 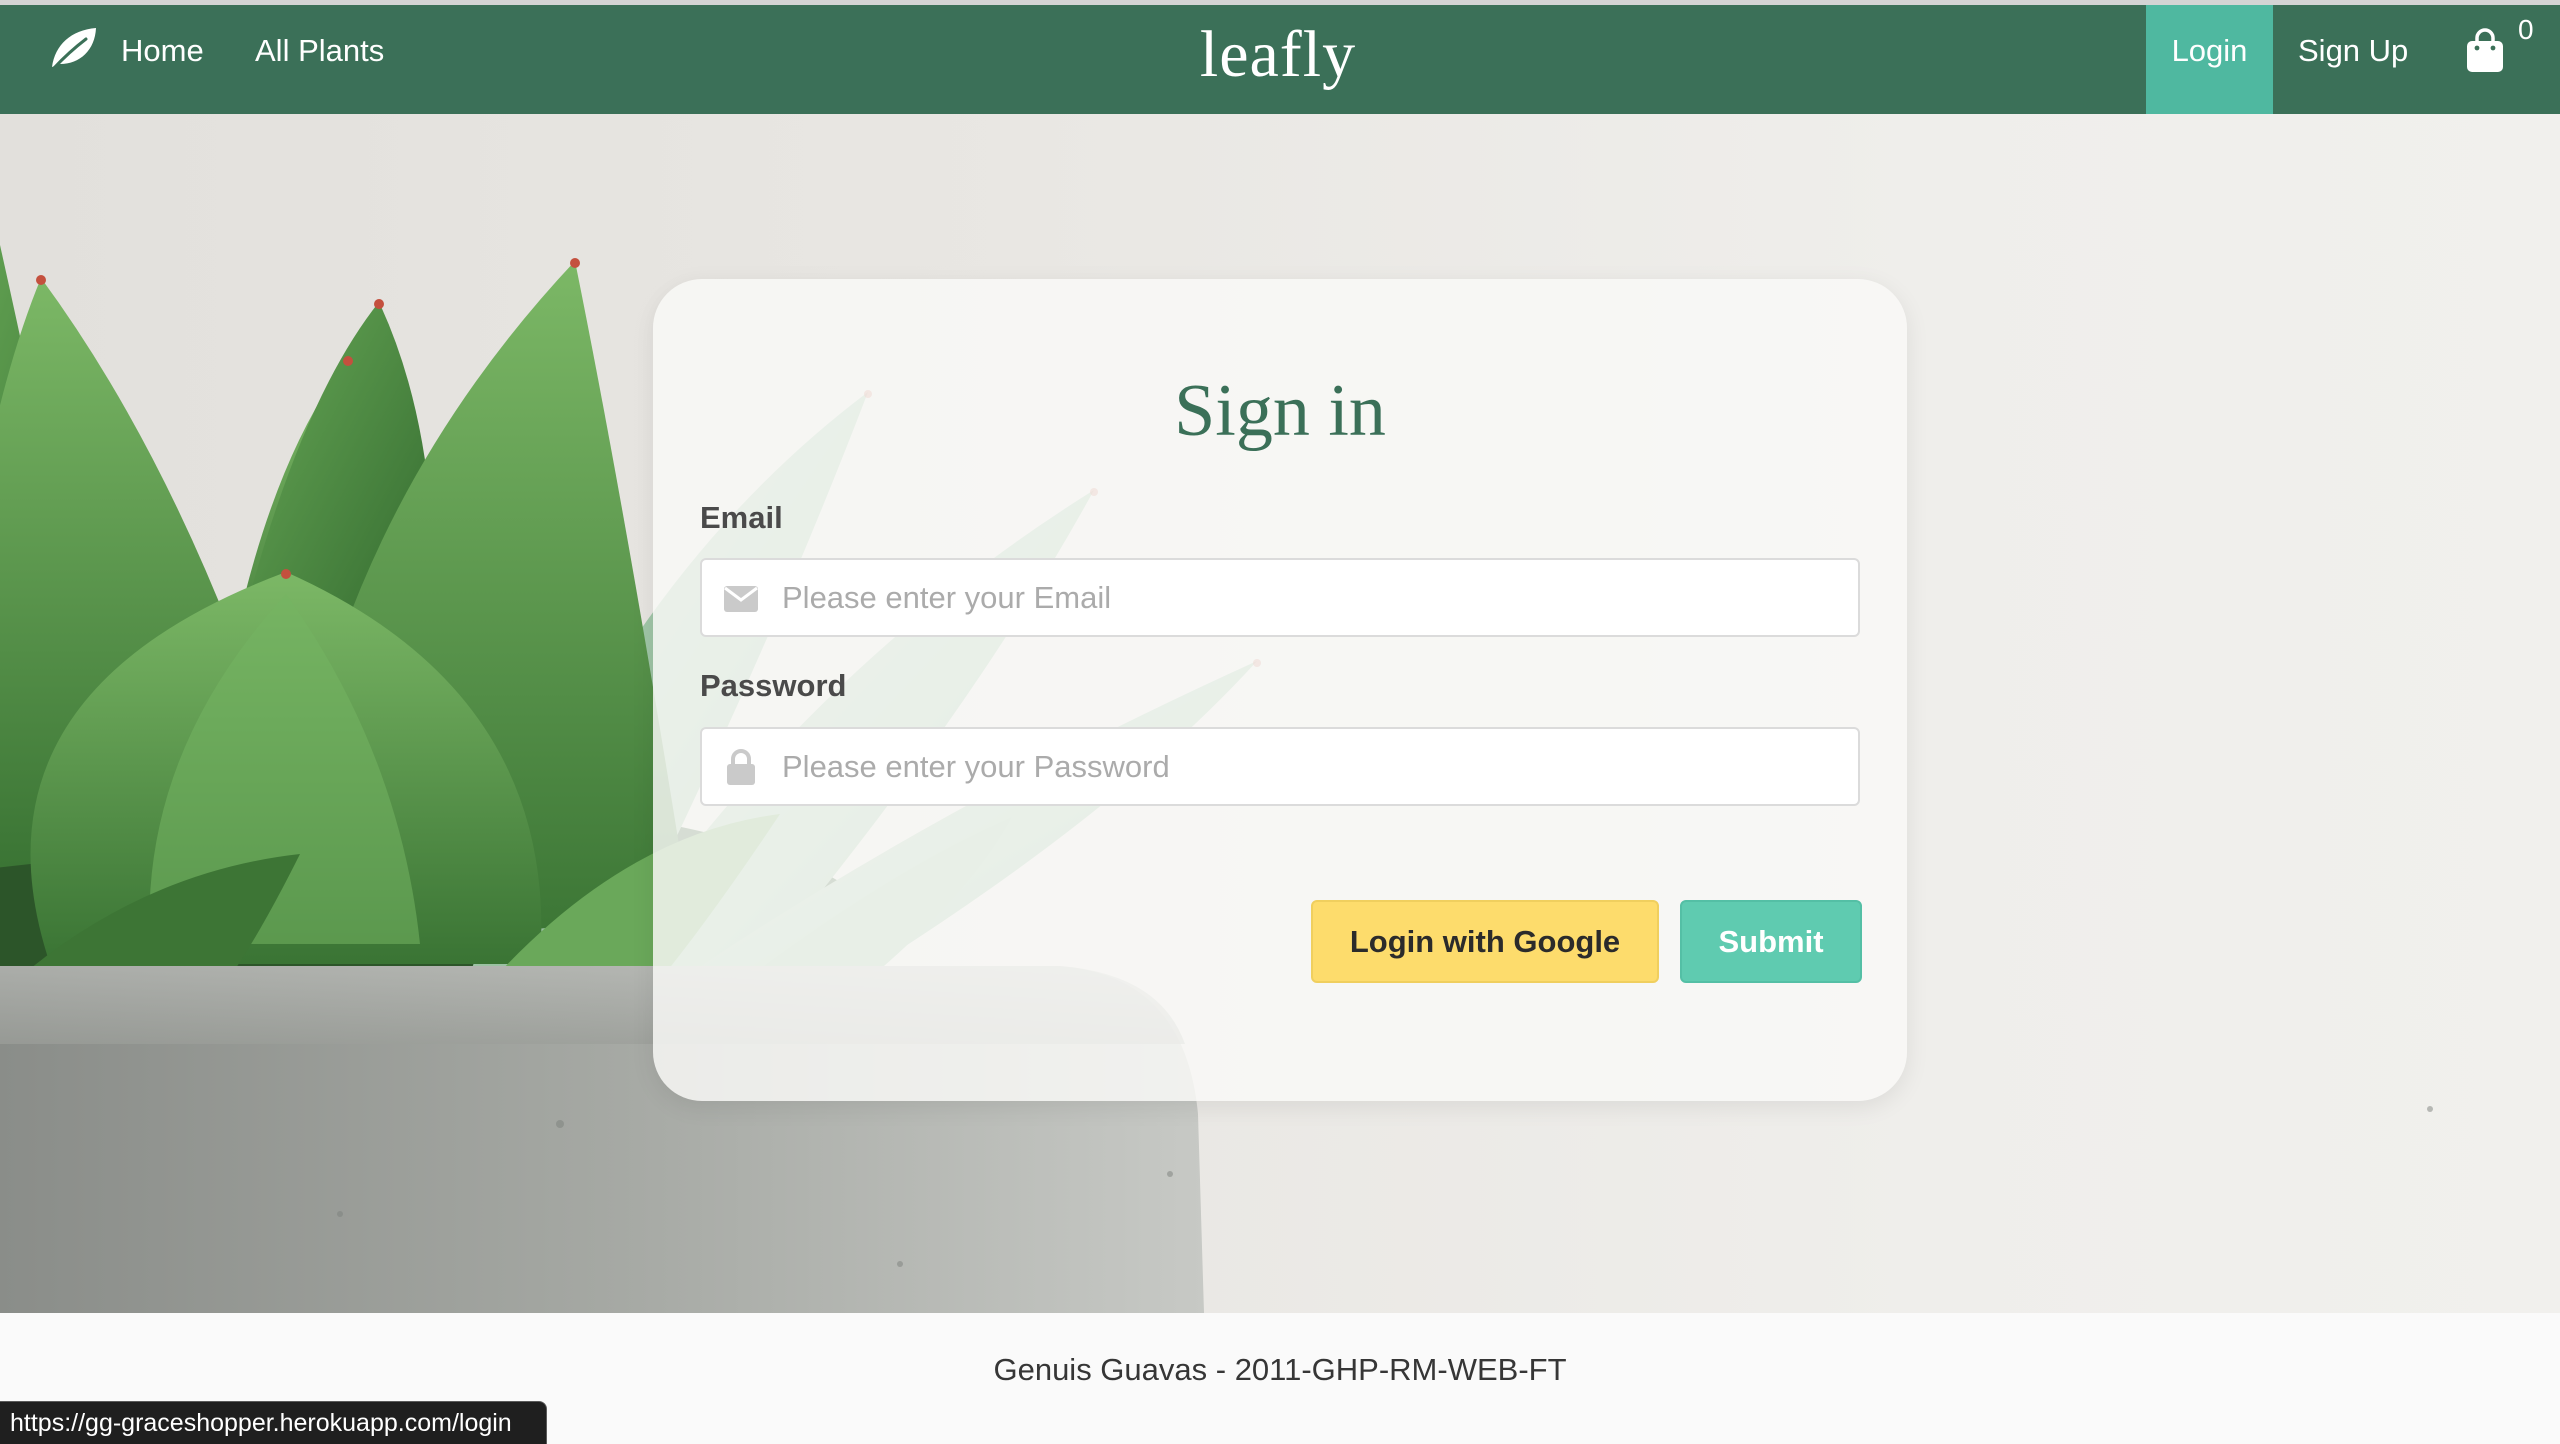 What do you see at coordinates (741, 517) in the screenshot?
I see `email-label: Email` at bounding box center [741, 517].